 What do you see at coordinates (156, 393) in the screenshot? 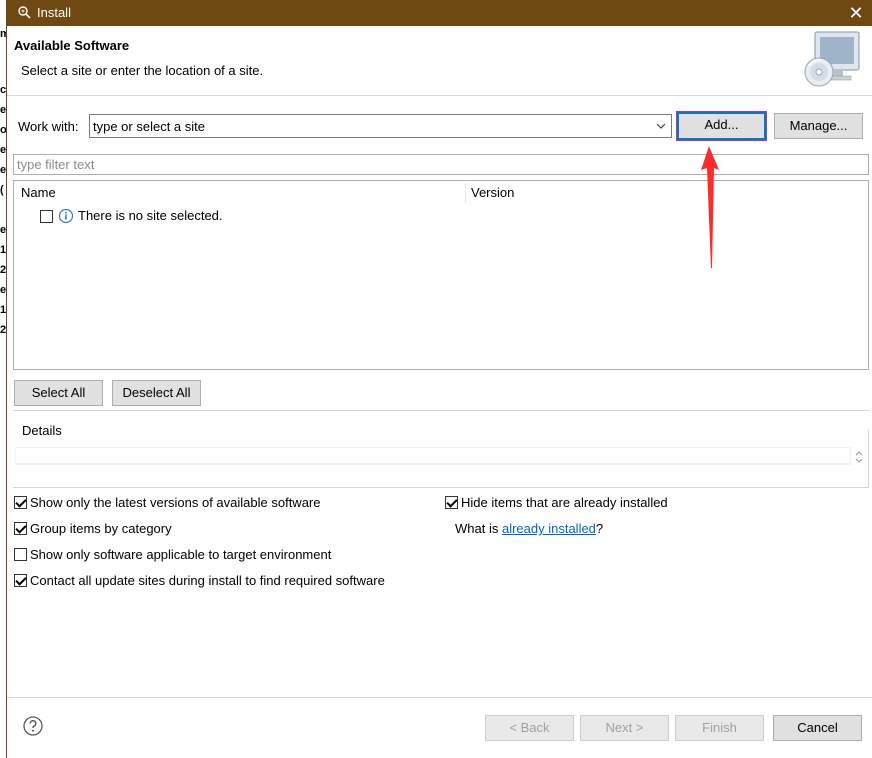
I see `deselect-all-button: Deselect All` at bounding box center [156, 393].